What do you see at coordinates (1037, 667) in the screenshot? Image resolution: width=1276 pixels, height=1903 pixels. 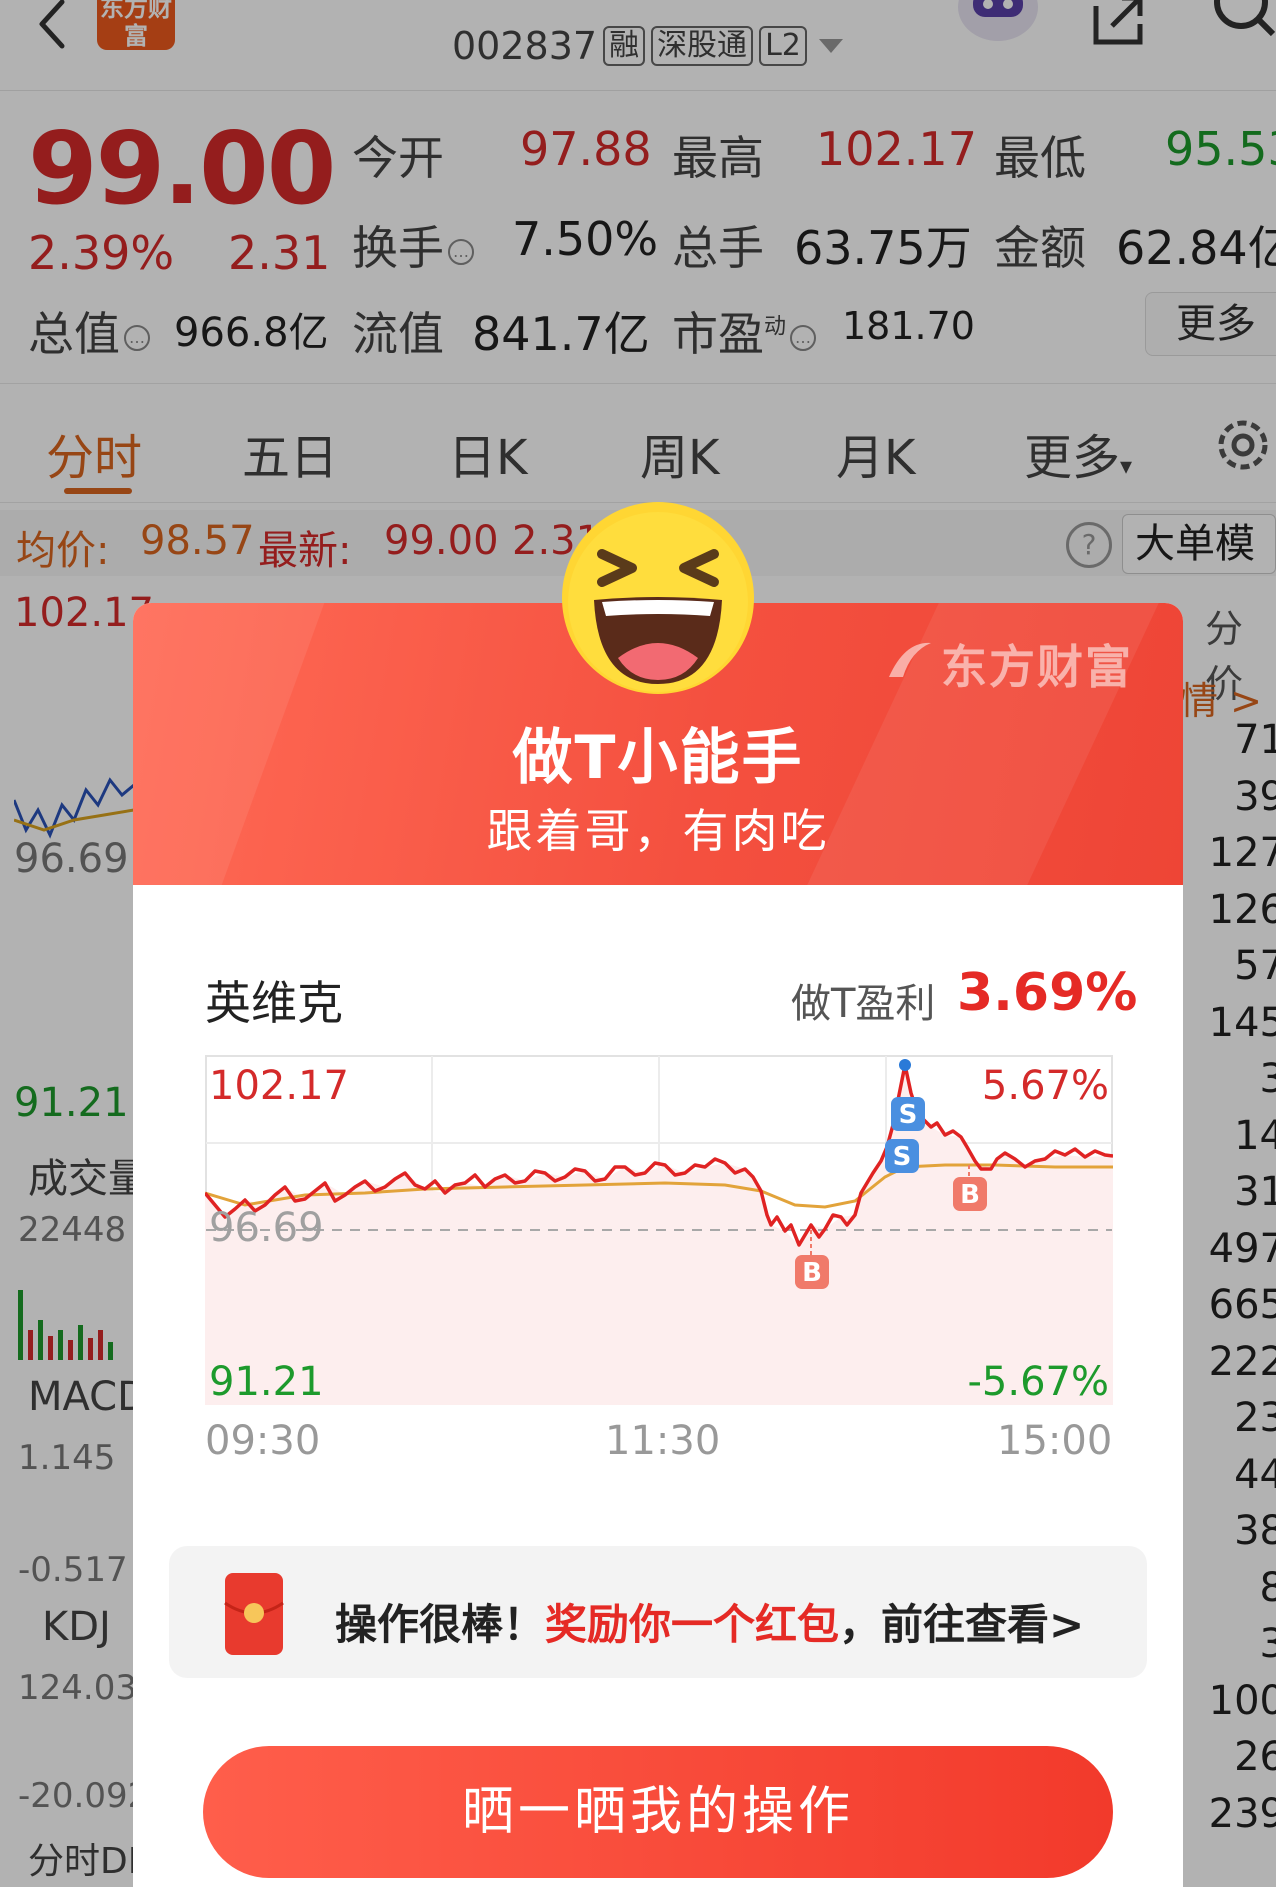 I see `brand-watermark: 东方财富` at bounding box center [1037, 667].